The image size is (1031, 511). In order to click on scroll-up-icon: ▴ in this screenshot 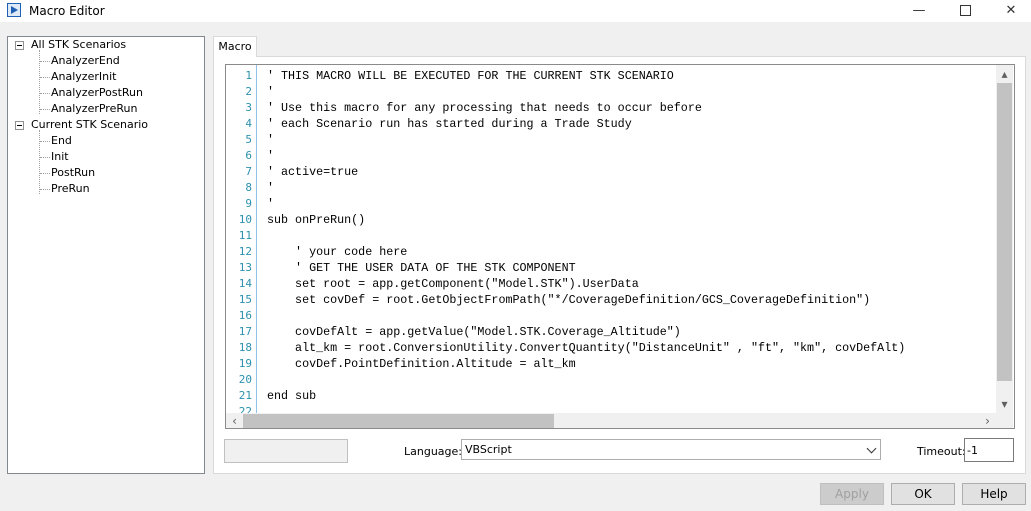, I will do `click(1004, 74)`.